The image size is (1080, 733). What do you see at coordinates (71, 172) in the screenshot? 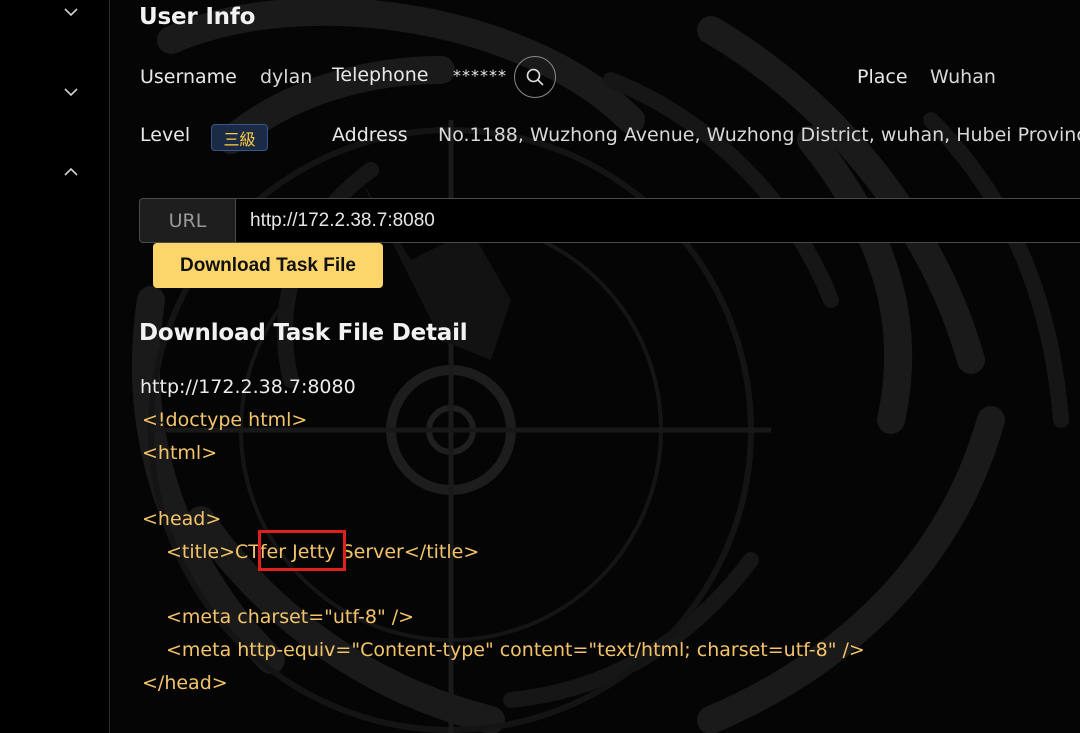
I see `chevron-up-icon` at bounding box center [71, 172].